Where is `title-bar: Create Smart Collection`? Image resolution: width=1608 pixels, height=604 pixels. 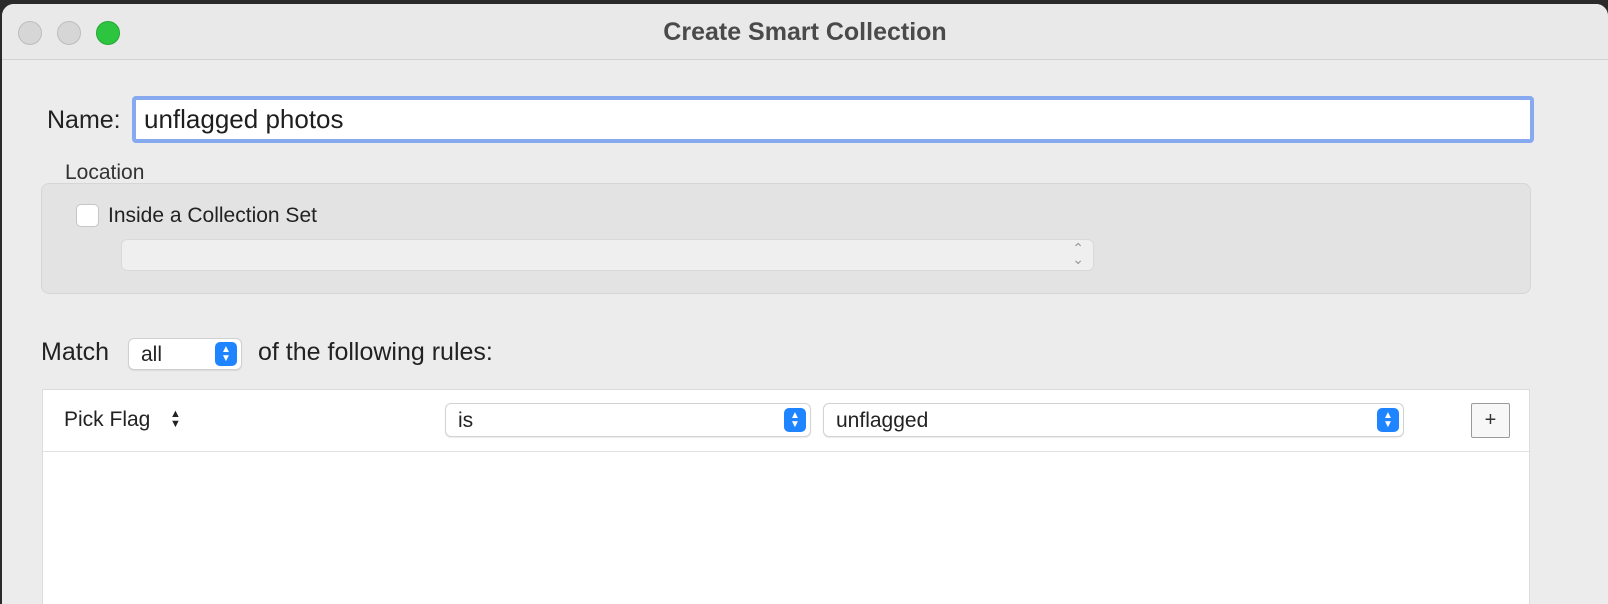
title-bar: Create Smart Collection is located at coordinates (805, 32).